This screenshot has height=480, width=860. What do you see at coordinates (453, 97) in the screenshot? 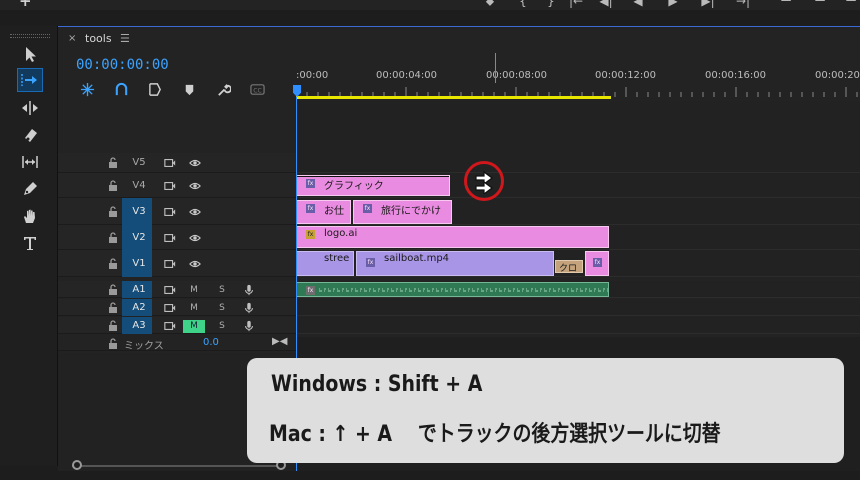
I see `work-area-bar` at bounding box center [453, 97].